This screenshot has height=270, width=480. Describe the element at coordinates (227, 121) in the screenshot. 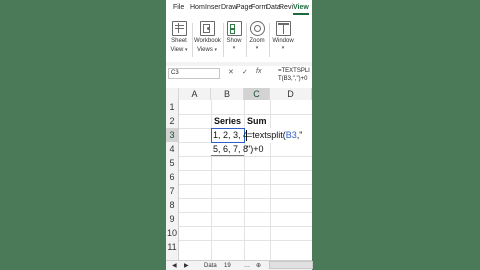

I see `cell-b2: Series` at that location.